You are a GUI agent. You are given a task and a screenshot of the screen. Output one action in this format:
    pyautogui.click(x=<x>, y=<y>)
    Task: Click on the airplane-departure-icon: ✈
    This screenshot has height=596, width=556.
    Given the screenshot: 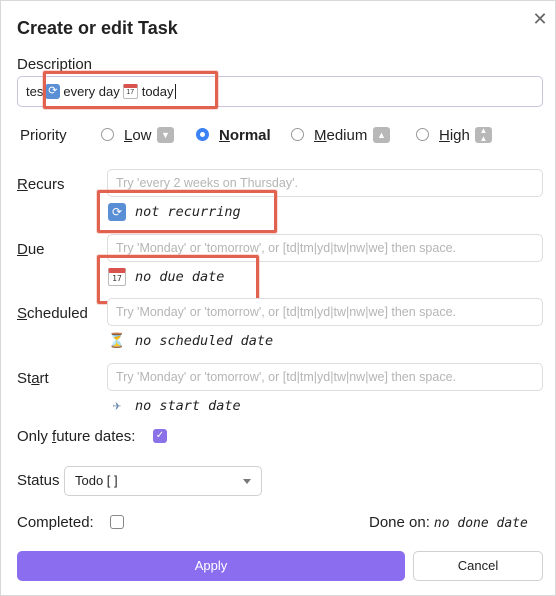 What is the action you would take?
    pyautogui.click(x=117, y=406)
    